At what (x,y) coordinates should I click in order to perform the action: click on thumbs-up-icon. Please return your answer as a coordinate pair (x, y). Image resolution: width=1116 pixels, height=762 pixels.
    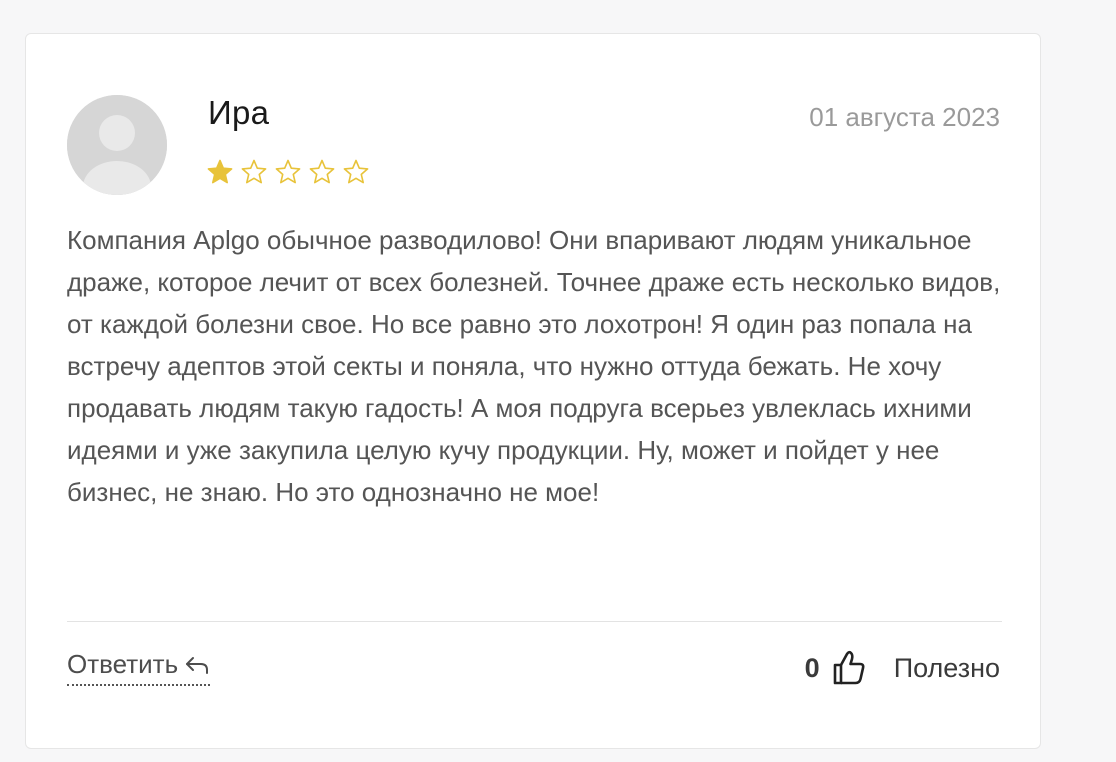
    Looking at the image, I should click on (849, 668).